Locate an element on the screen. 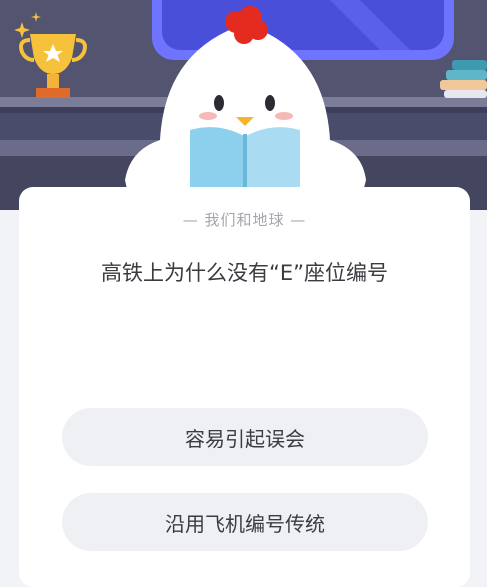 The width and height of the screenshot is (487, 587). quiz-question: 高铁上为什么没有“E”座位编号 is located at coordinates (244, 273).